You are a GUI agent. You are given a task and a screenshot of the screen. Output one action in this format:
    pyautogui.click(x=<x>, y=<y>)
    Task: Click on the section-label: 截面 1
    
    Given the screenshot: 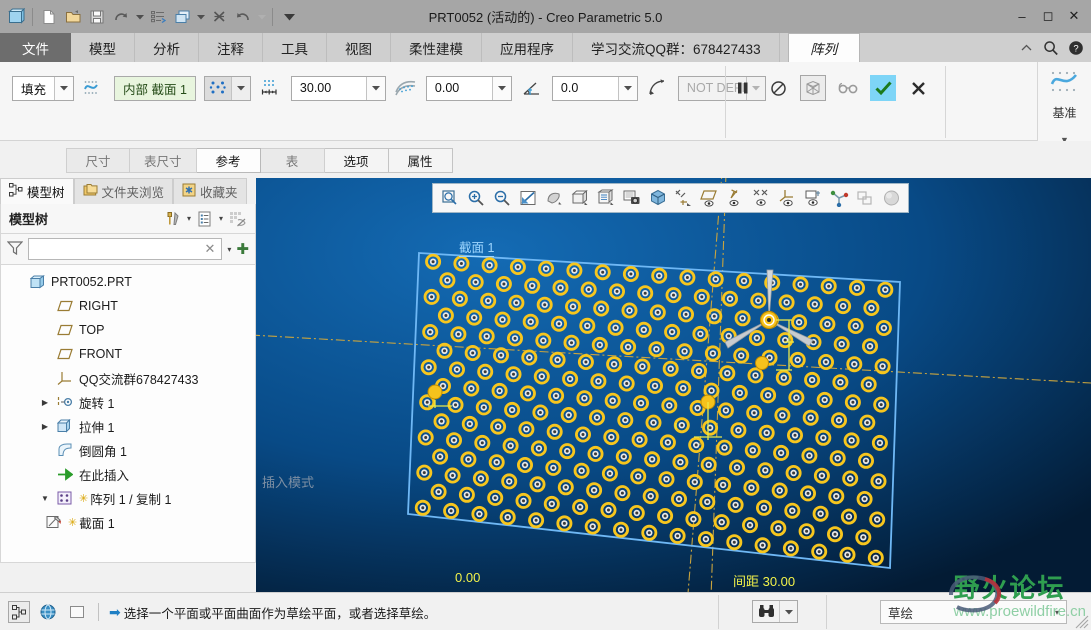 What is the action you would take?
    pyautogui.click(x=477, y=247)
    